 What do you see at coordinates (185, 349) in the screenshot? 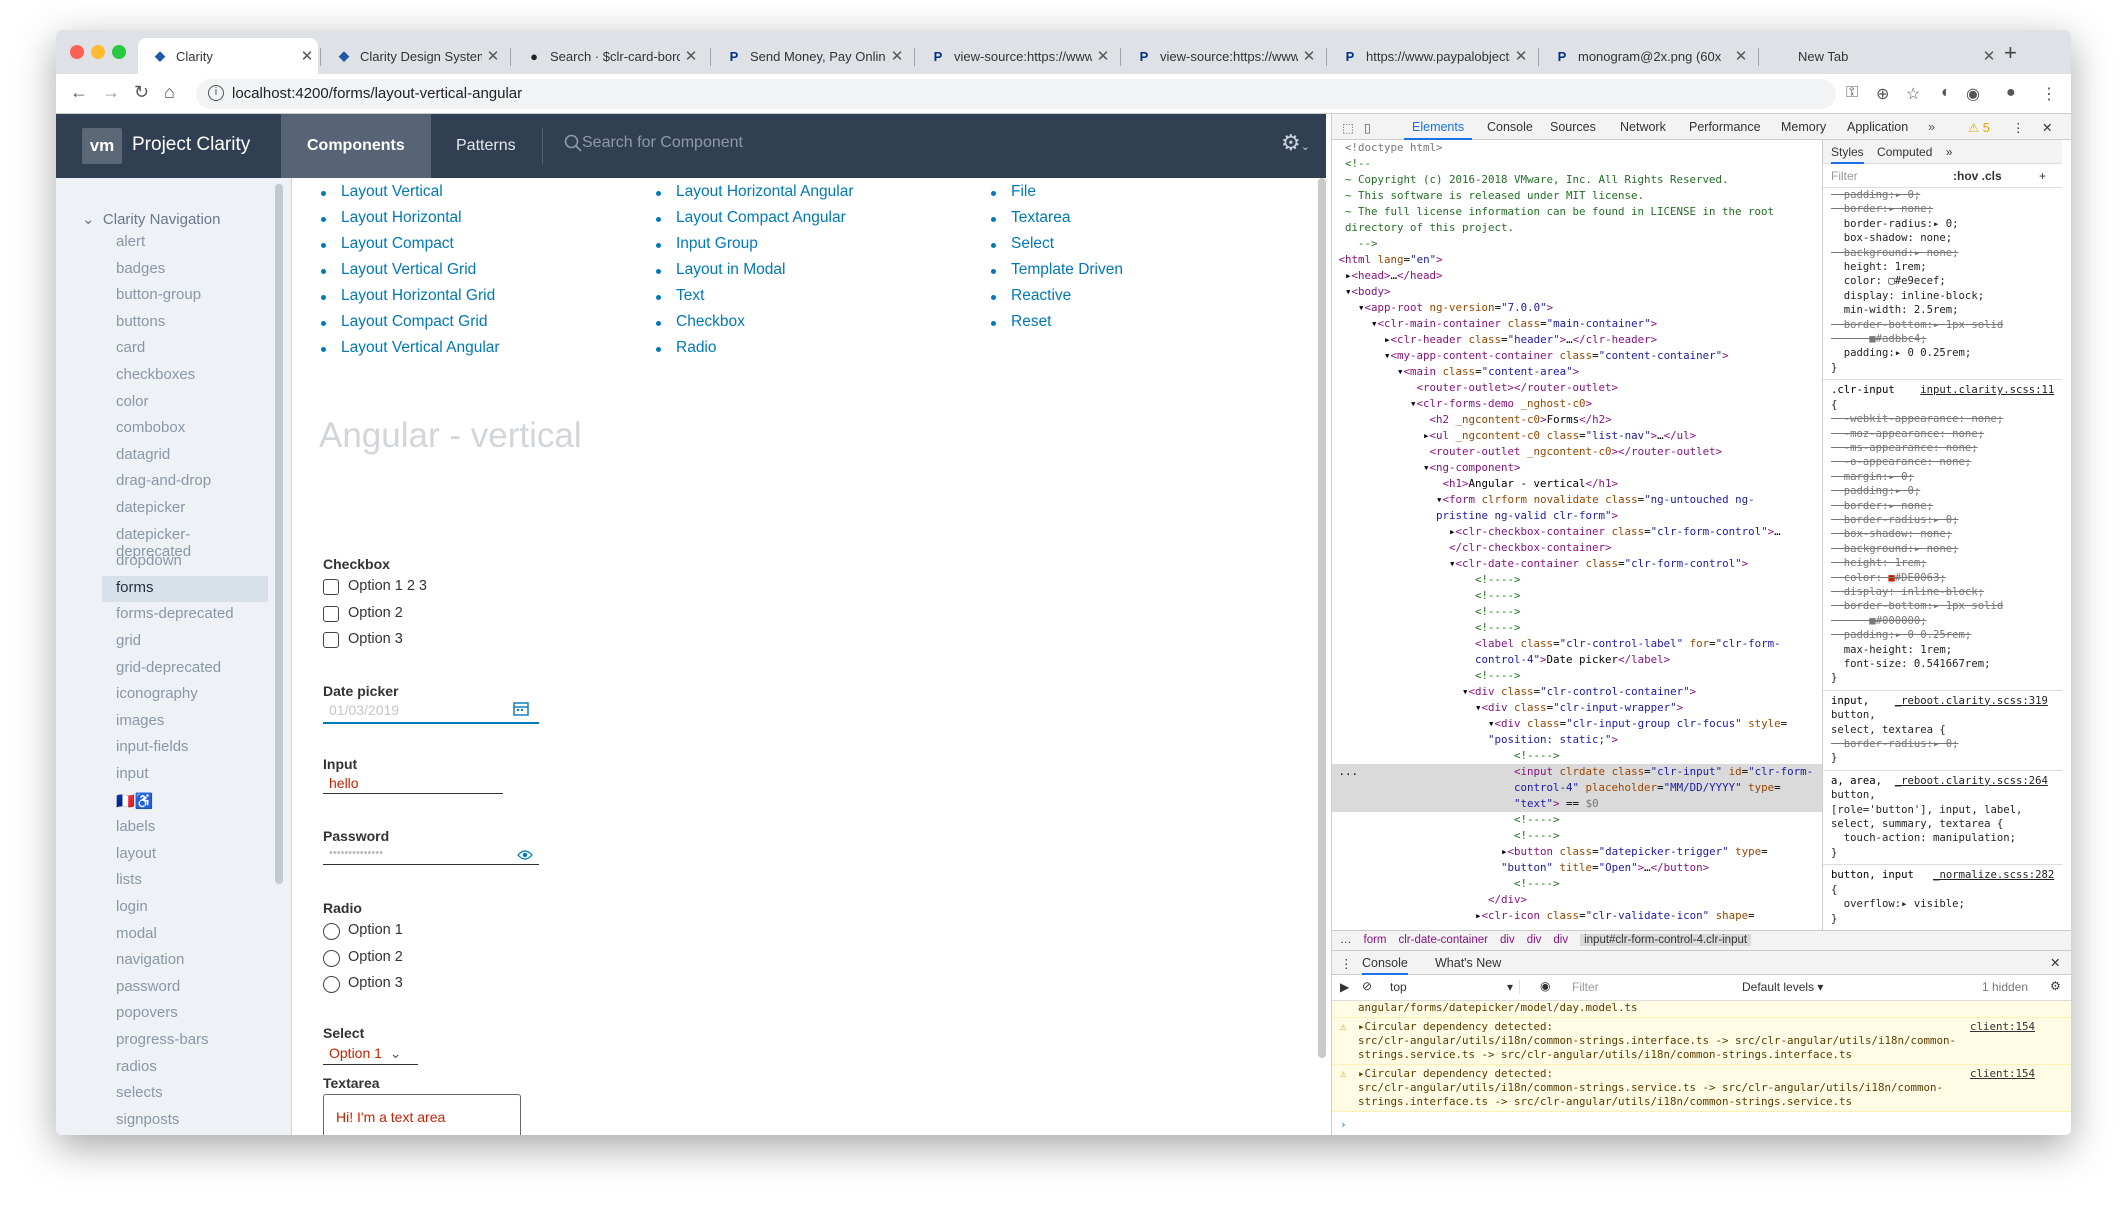
I see `sidebar-item: card` at bounding box center [185, 349].